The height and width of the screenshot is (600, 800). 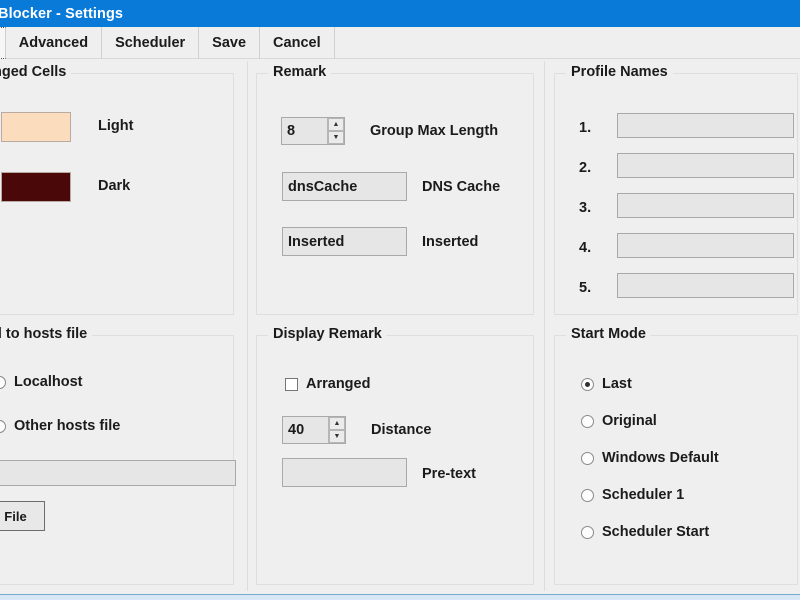 I want to click on profile-name-1-input, so click(x=705, y=125).